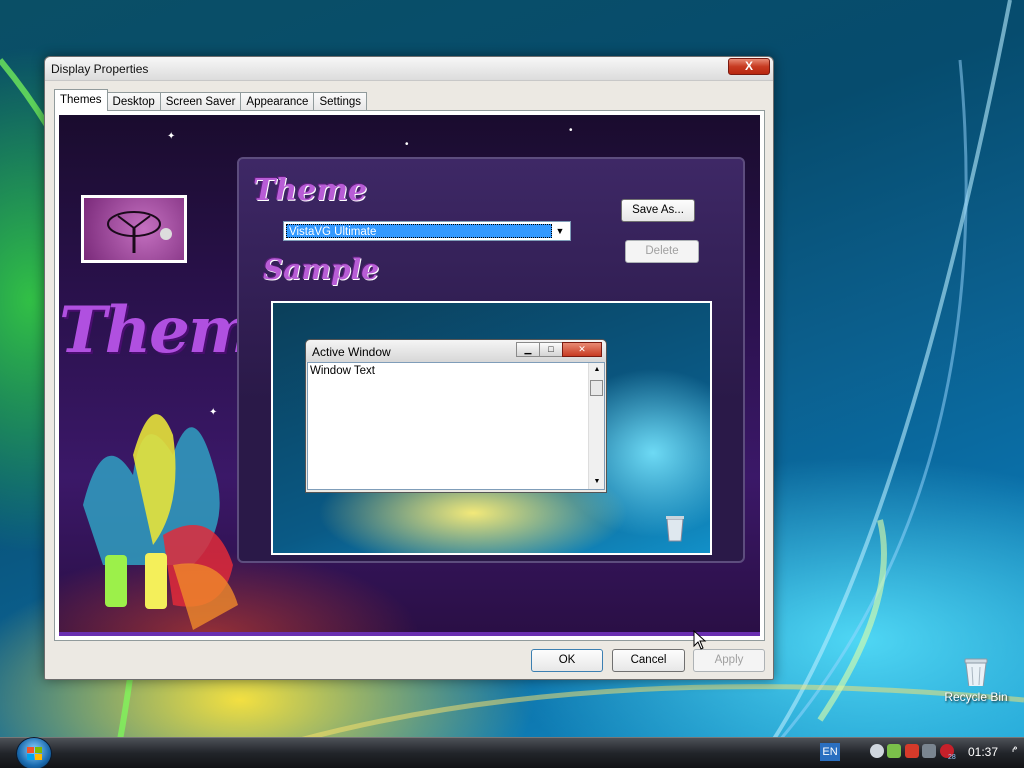 The height and width of the screenshot is (768, 1024). What do you see at coordinates (648, 660) in the screenshot?
I see `cancel-button: Cancel` at bounding box center [648, 660].